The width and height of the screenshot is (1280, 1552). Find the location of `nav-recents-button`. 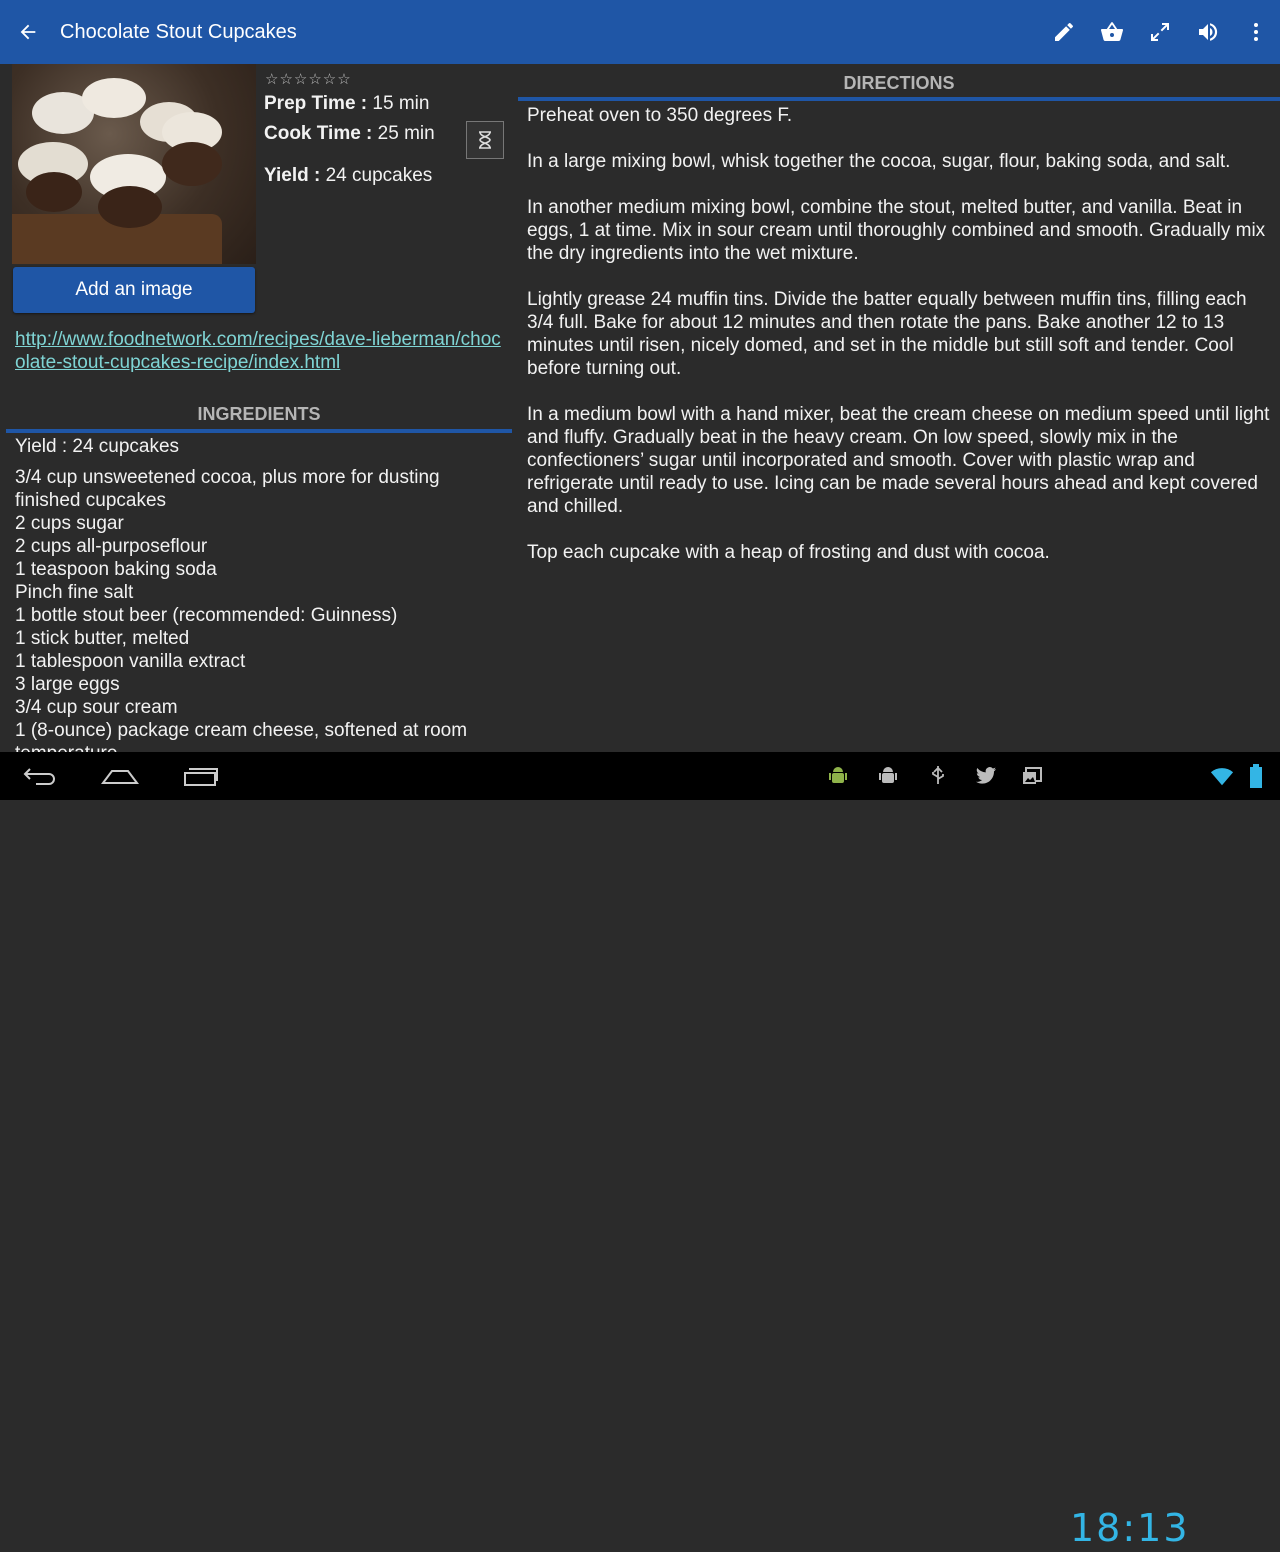

nav-recents-button is located at coordinates (200, 776).